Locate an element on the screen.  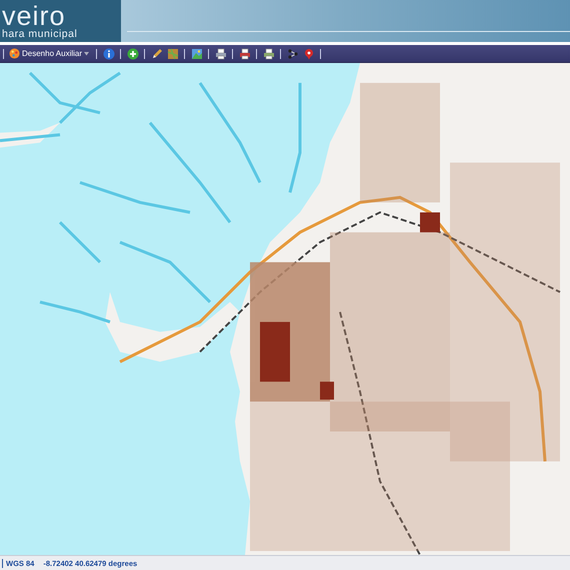
map-icon is located at coordinates (173, 53).